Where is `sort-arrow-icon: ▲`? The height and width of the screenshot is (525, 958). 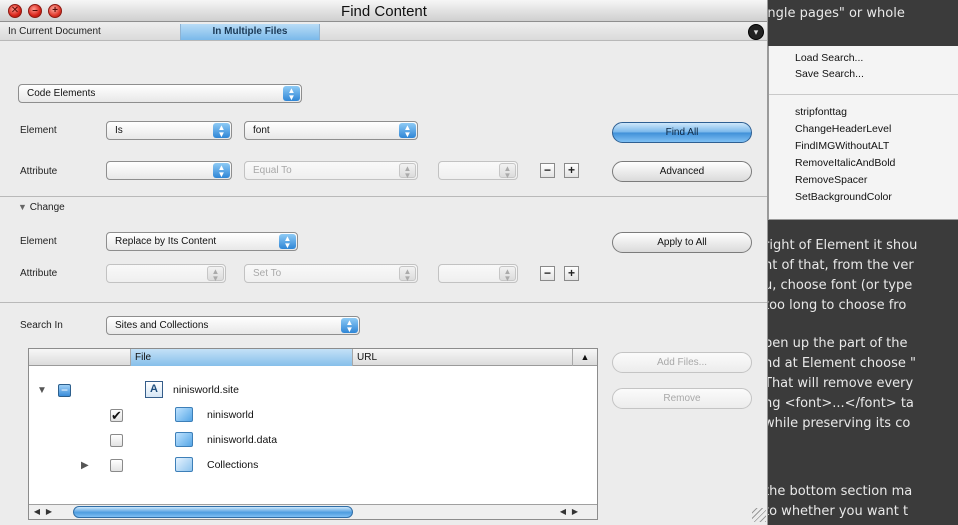
sort-arrow-icon: ▲ is located at coordinates (585, 357).